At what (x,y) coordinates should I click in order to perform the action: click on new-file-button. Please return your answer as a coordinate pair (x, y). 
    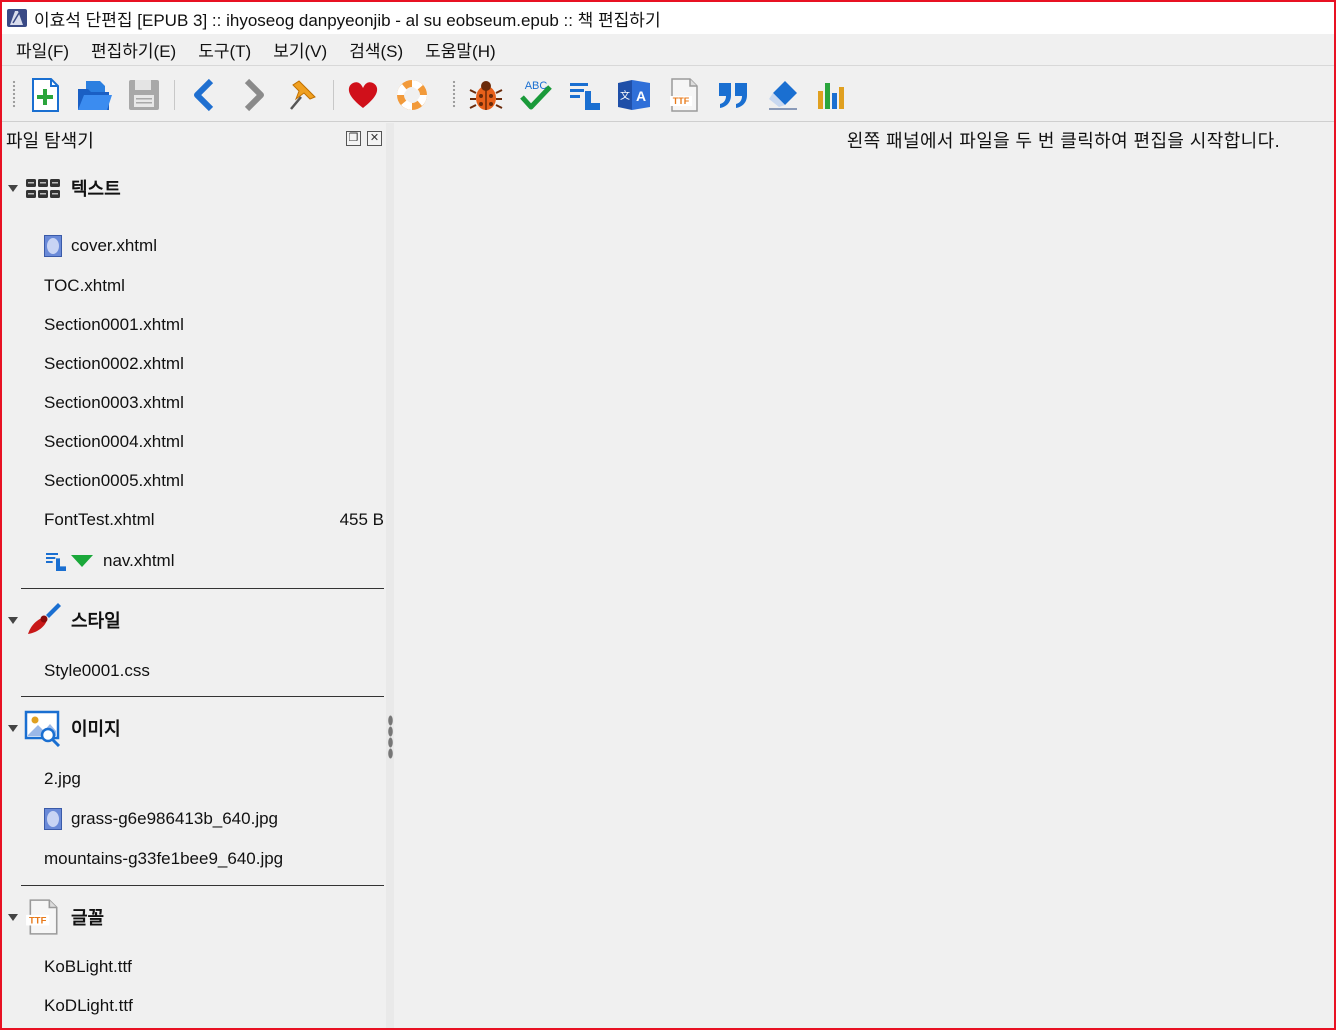
    Looking at the image, I should click on (45, 95).